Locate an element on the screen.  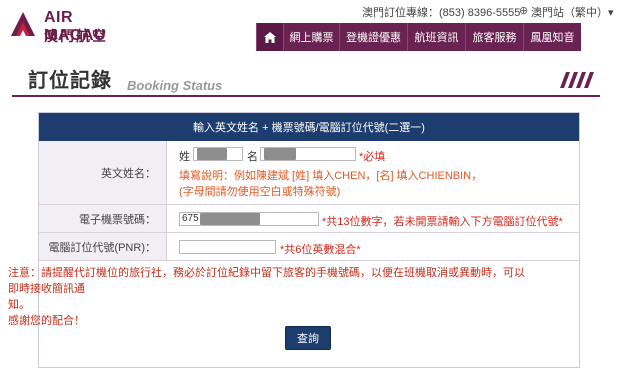
notice-line2: 知。 is located at coordinates (19, 305).